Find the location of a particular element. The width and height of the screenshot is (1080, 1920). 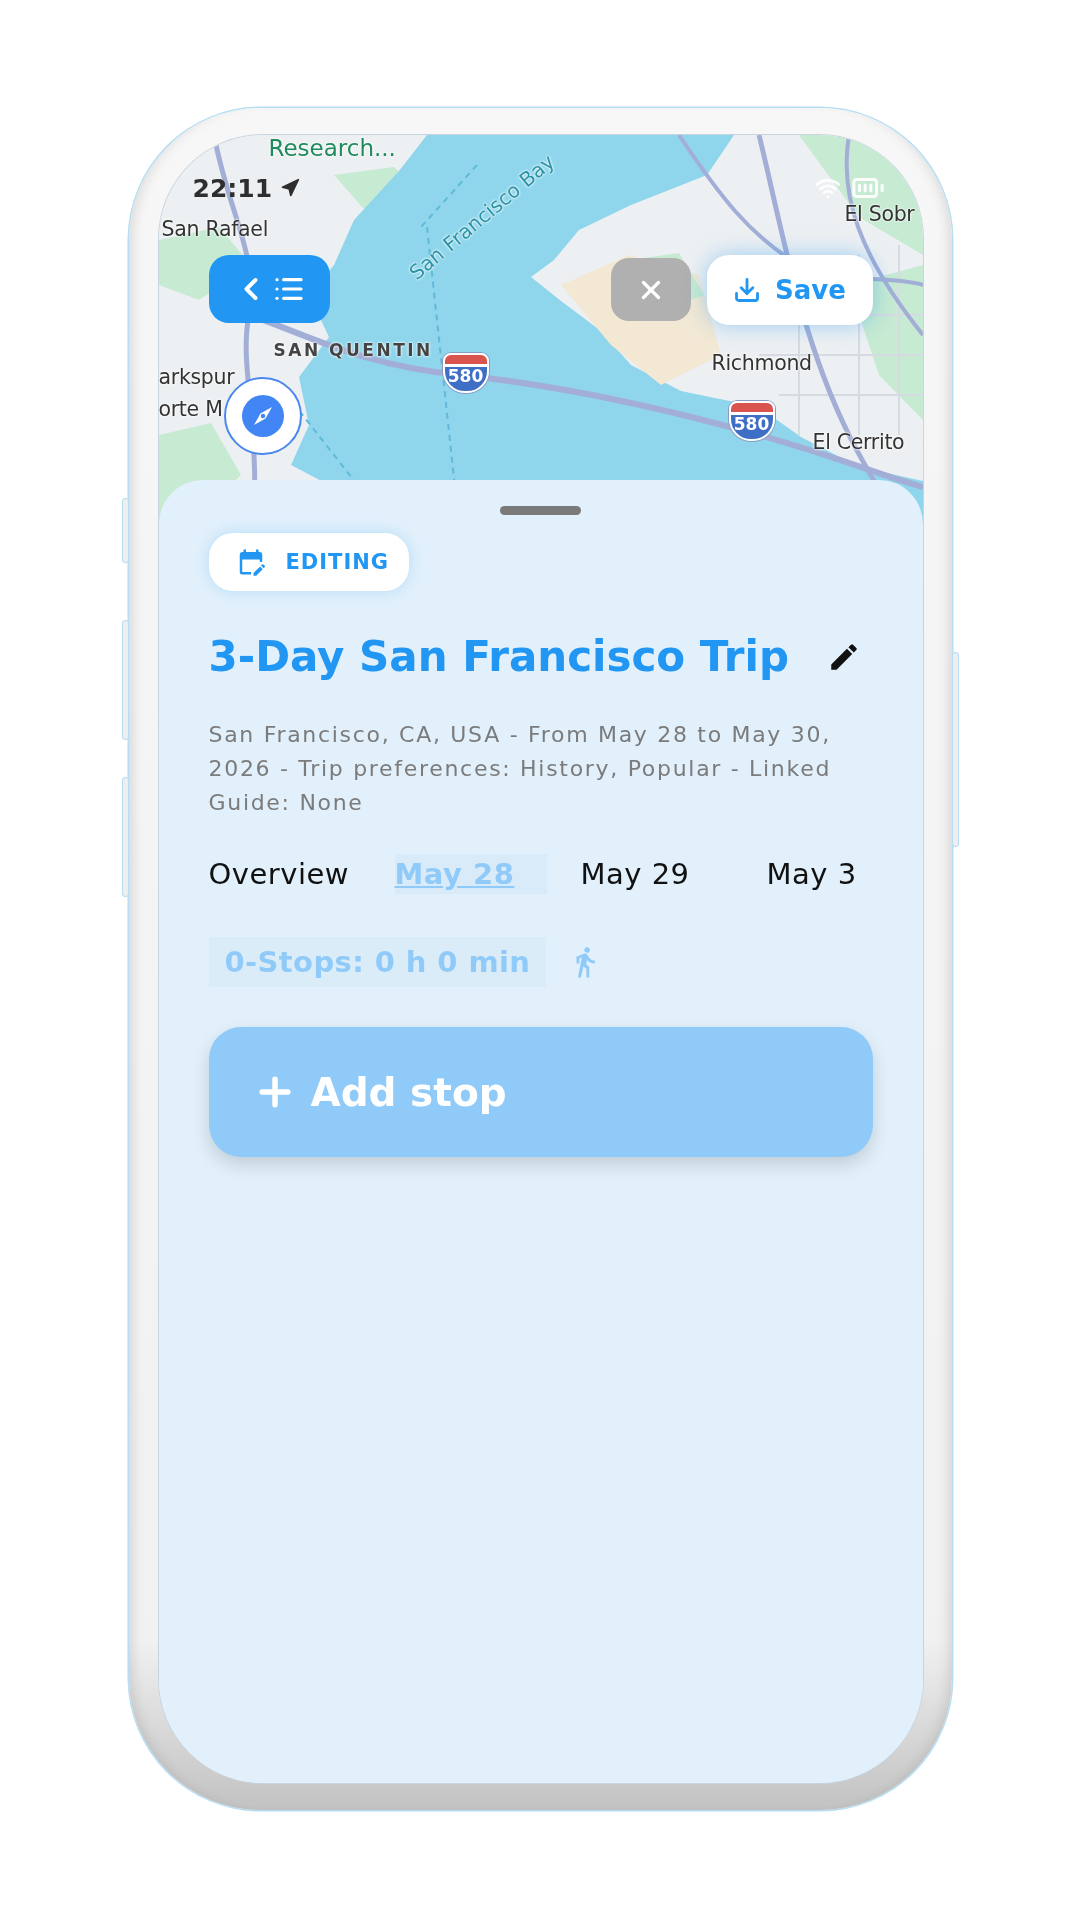

day-tab: May 3 is located at coordinates (811, 874).